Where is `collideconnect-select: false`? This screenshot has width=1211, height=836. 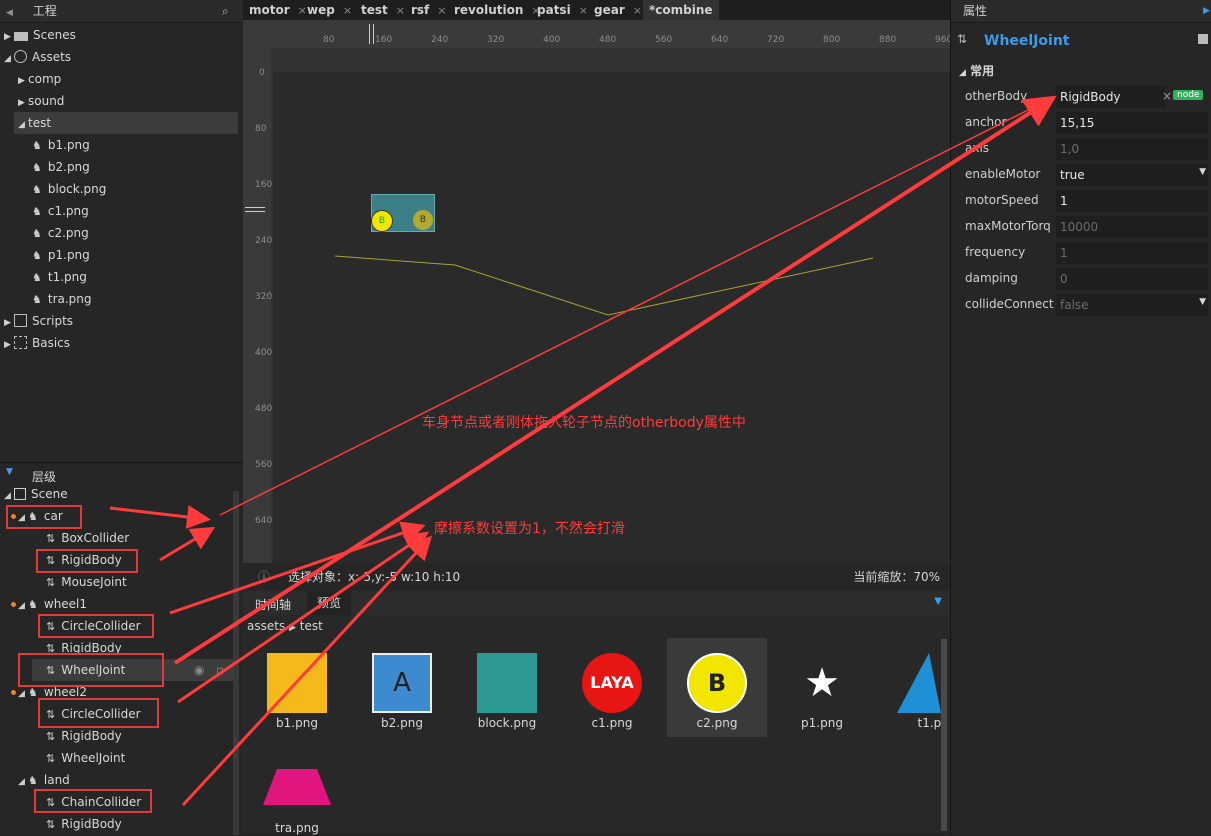
collideconnect-select: false is located at coordinates (1132, 305).